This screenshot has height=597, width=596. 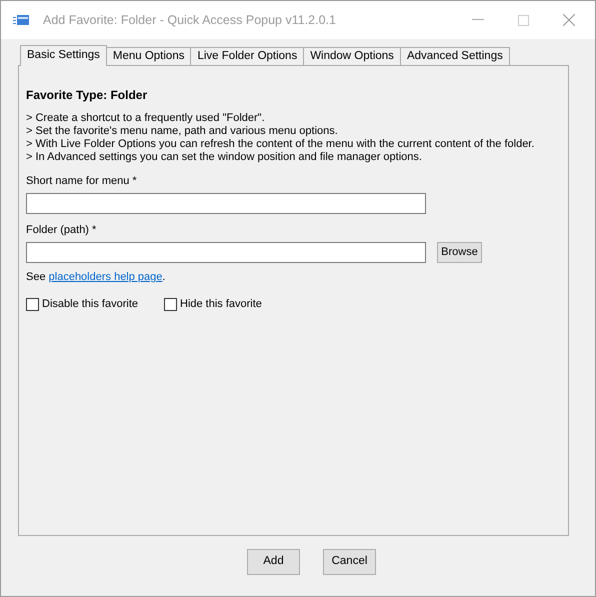 What do you see at coordinates (273, 562) in the screenshot?
I see `add-button: Add` at bounding box center [273, 562].